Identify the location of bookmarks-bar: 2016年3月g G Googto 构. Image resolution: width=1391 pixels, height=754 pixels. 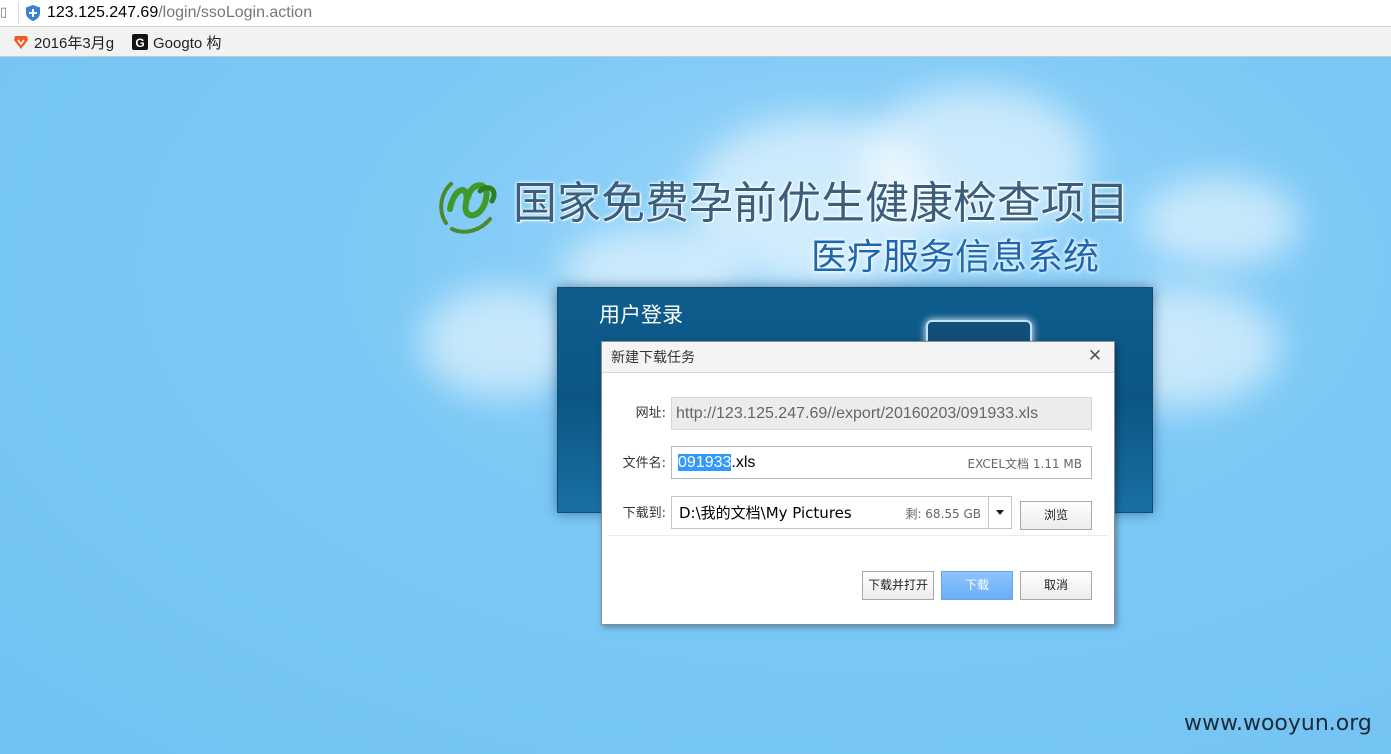
(695, 42).